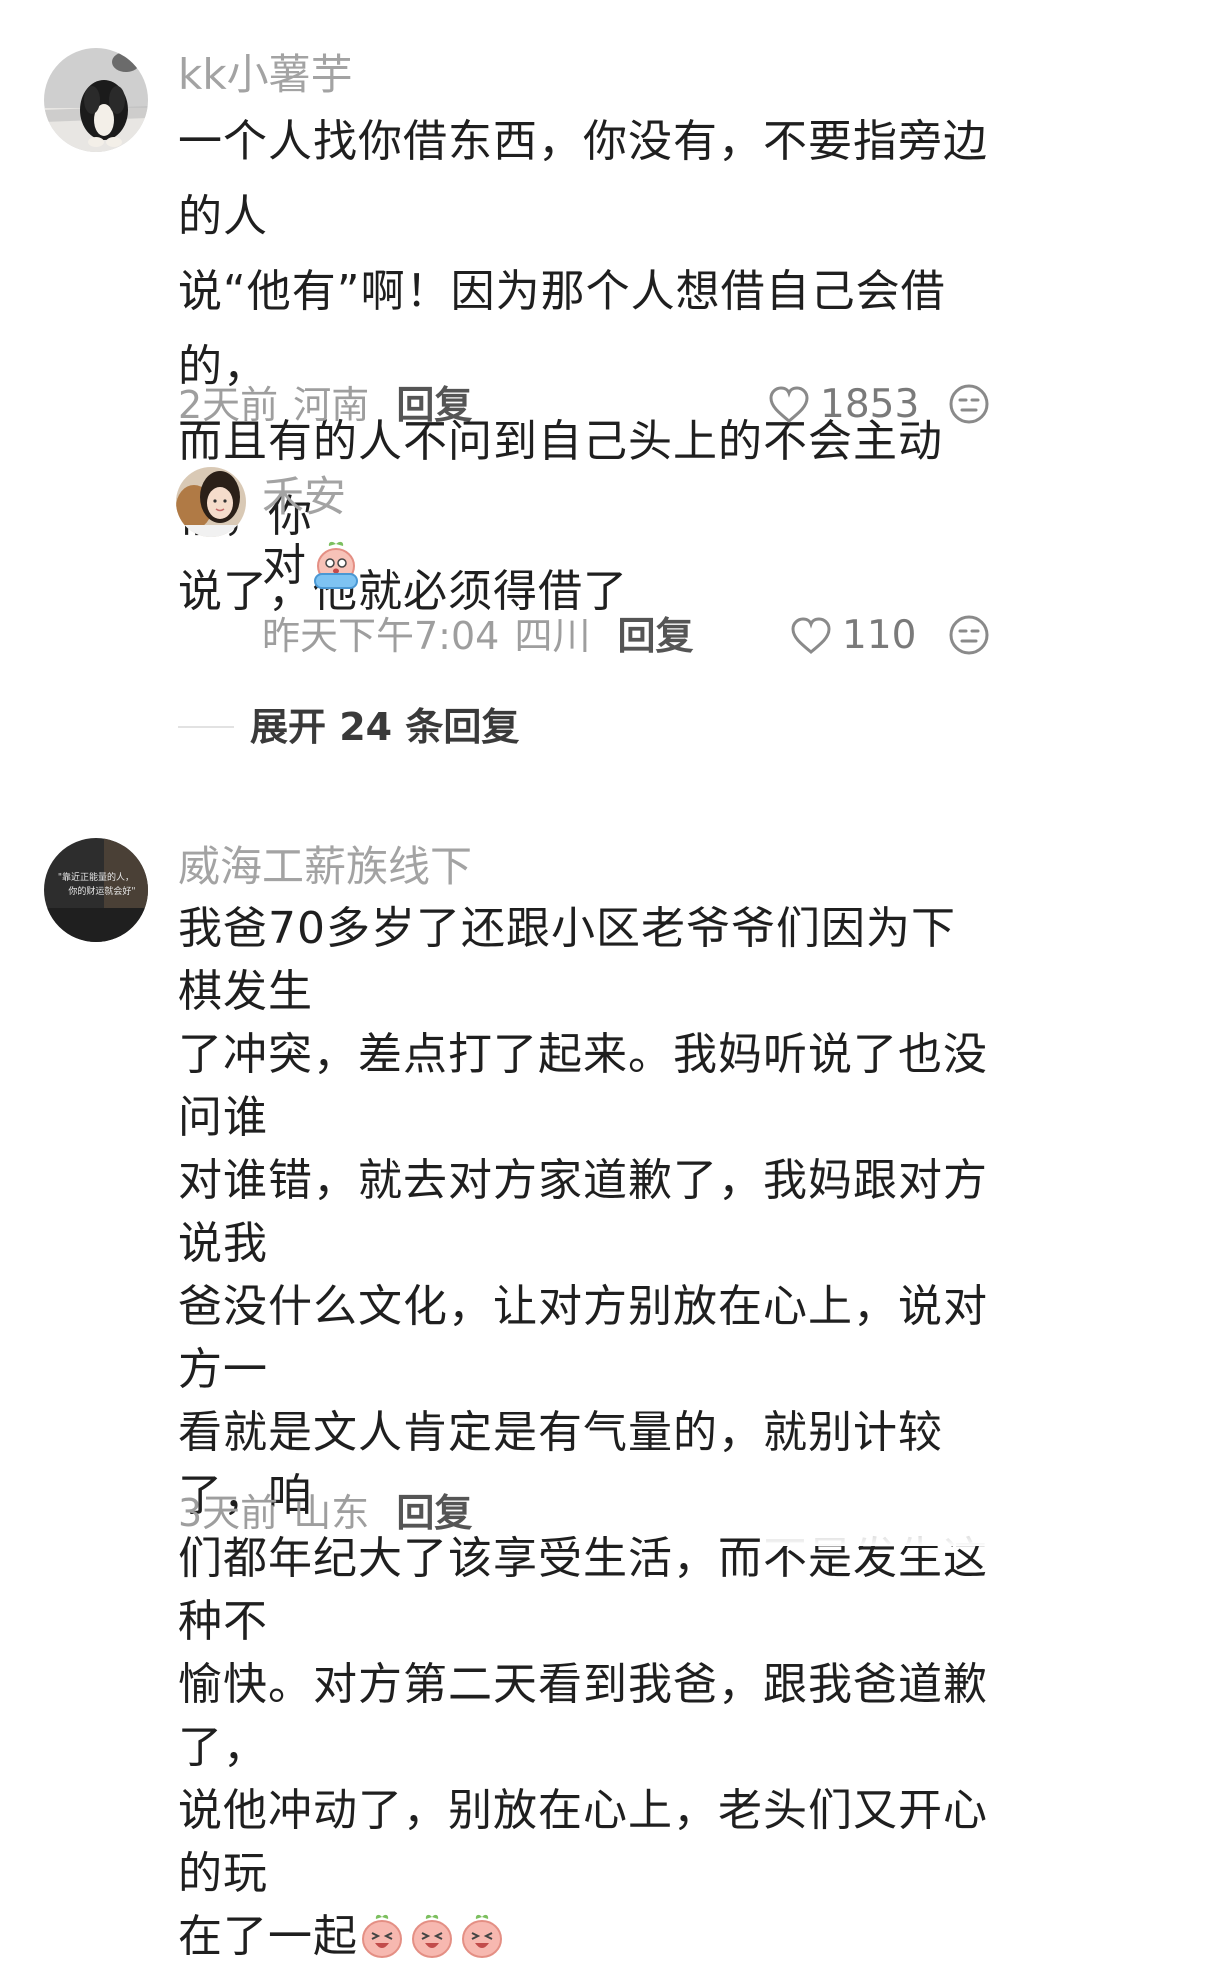 This screenshot has width=1224, height=1968. What do you see at coordinates (583, 1716) in the screenshot?
I see `comment-line: 愉快。对方第二天看到我爸，跟我爸道歉了，` at bounding box center [583, 1716].